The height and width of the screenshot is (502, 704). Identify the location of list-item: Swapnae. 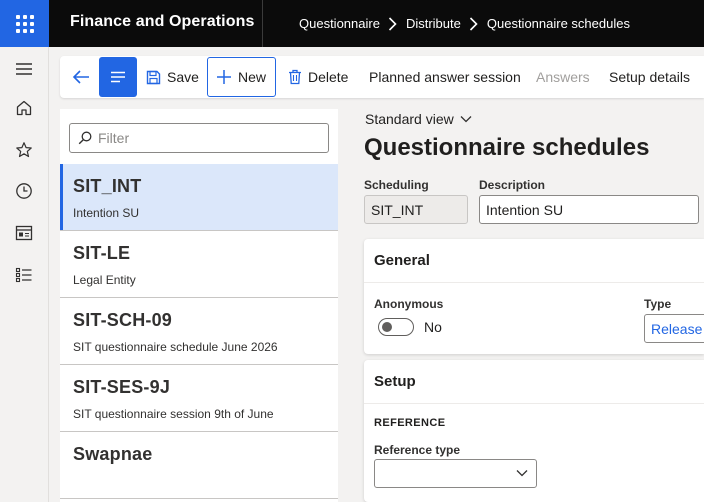
(199, 465).